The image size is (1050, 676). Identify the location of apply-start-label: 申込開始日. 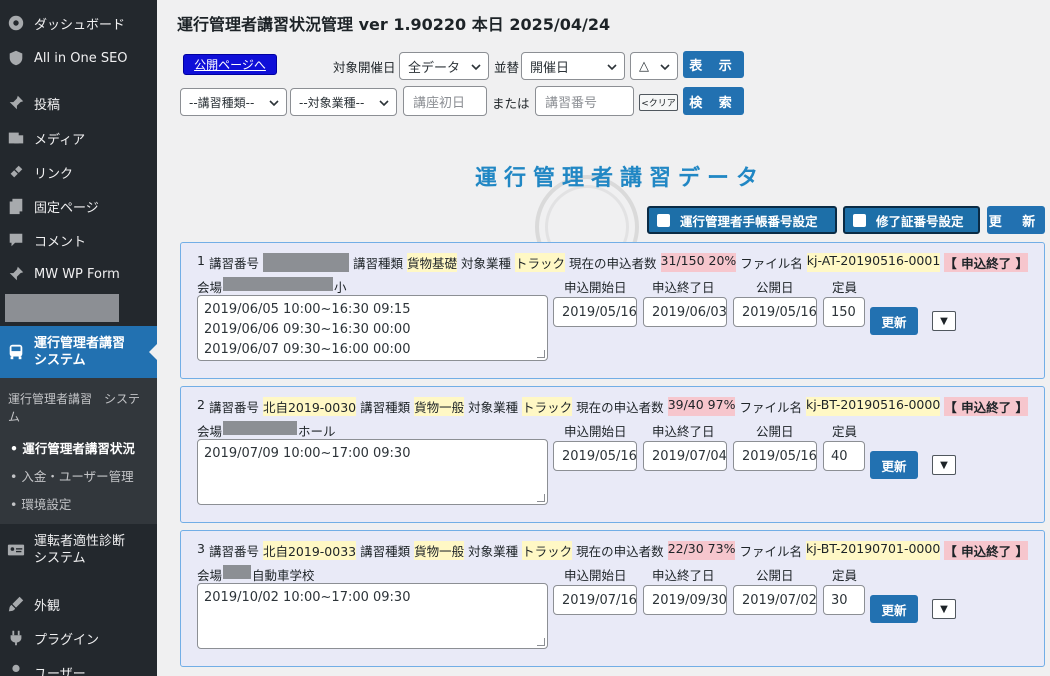
(595, 431).